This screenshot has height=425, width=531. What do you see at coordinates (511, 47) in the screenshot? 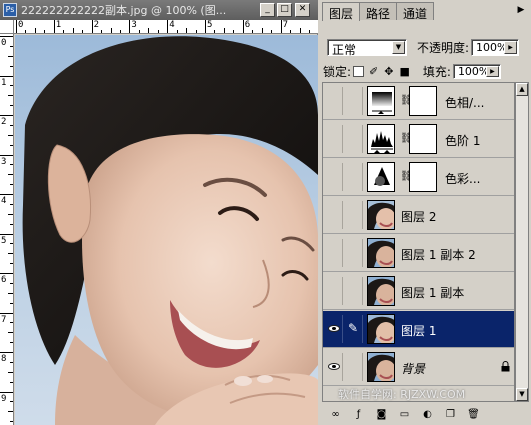
I see `opacity-slider-arrow-icon: ▶` at bounding box center [511, 47].